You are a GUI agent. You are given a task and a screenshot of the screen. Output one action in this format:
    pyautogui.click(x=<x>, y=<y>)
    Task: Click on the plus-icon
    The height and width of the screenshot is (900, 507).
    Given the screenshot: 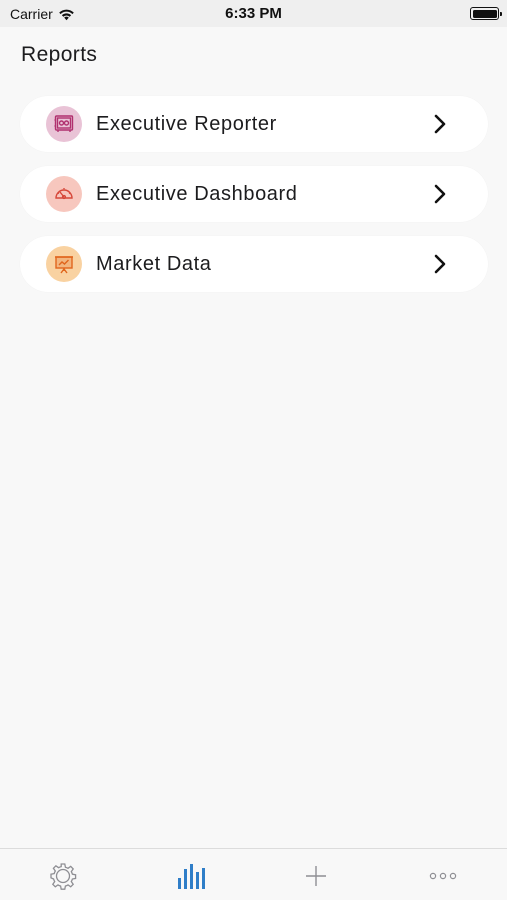 What is the action you would take?
    pyautogui.click(x=316, y=876)
    